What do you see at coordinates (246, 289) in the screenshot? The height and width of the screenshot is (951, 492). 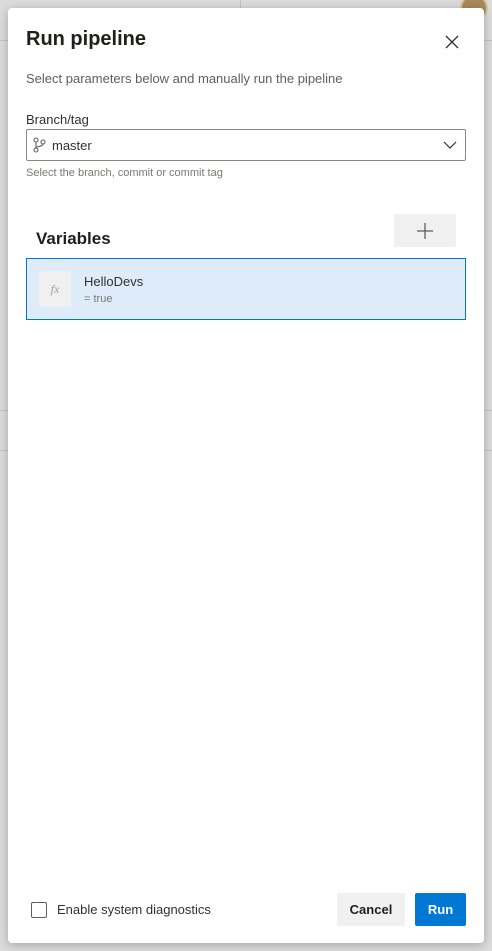 I see `variable-item-hellodevs: fx HelloDevs = true` at bounding box center [246, 289].